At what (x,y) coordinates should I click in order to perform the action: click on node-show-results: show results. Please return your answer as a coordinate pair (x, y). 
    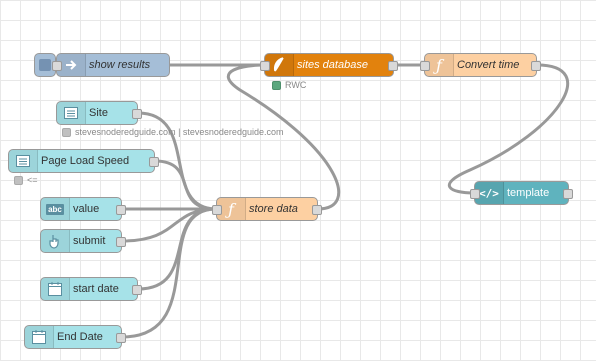
    Looking at the image, I should click on (111, 65).